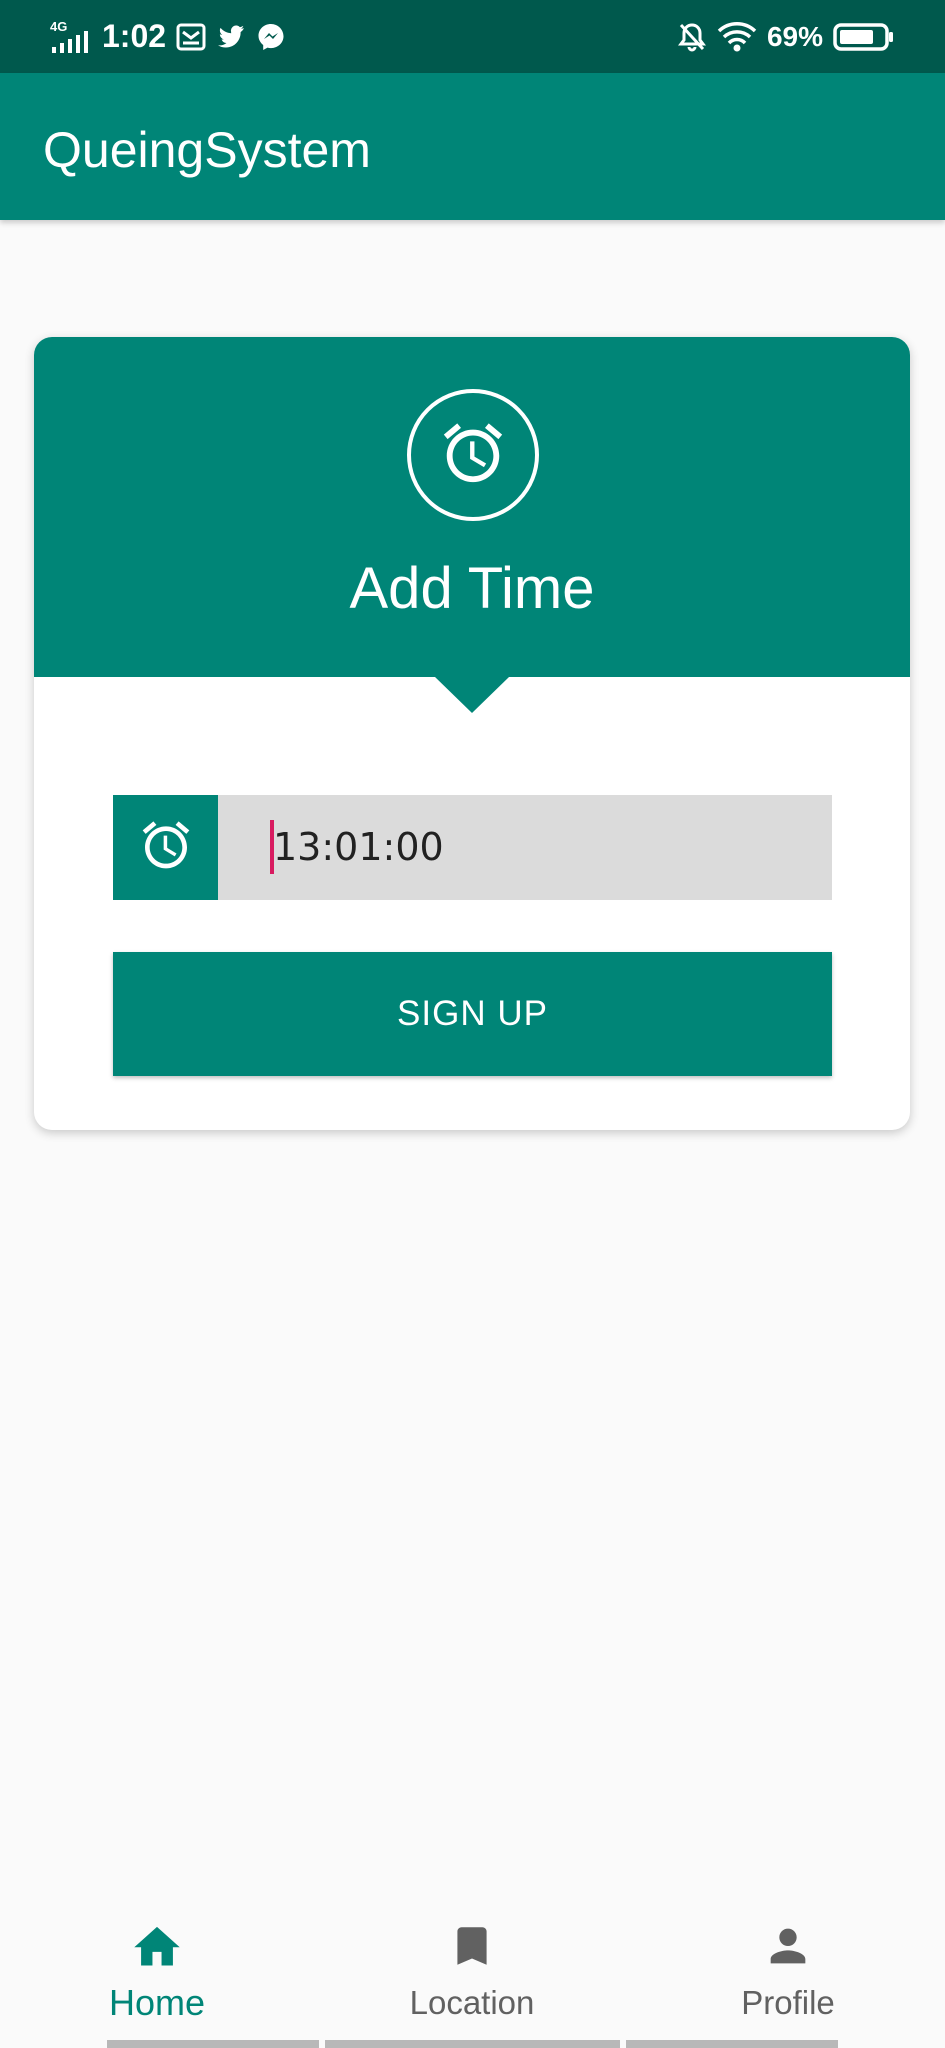  What do you see at coordinates (472, 146) in the screenshot?
I see `app-bar: QueingSystem` at bounding box center [472, 146].